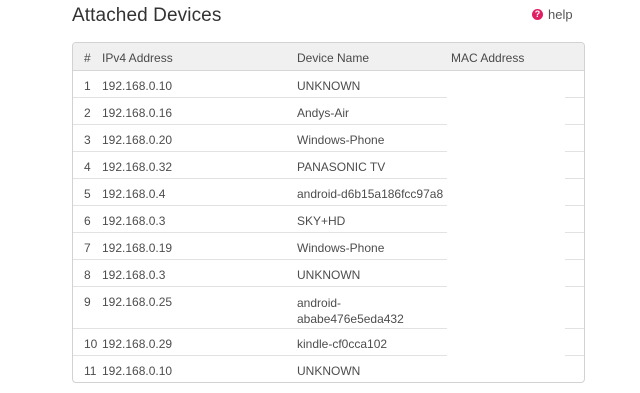 The height and width of the screenshot is (393, 640). What do you see at coordinates (137, 113) in the screenshot?
I see `row-ipv4-address: 192.168.0.16` at bounding box center [137, 113].